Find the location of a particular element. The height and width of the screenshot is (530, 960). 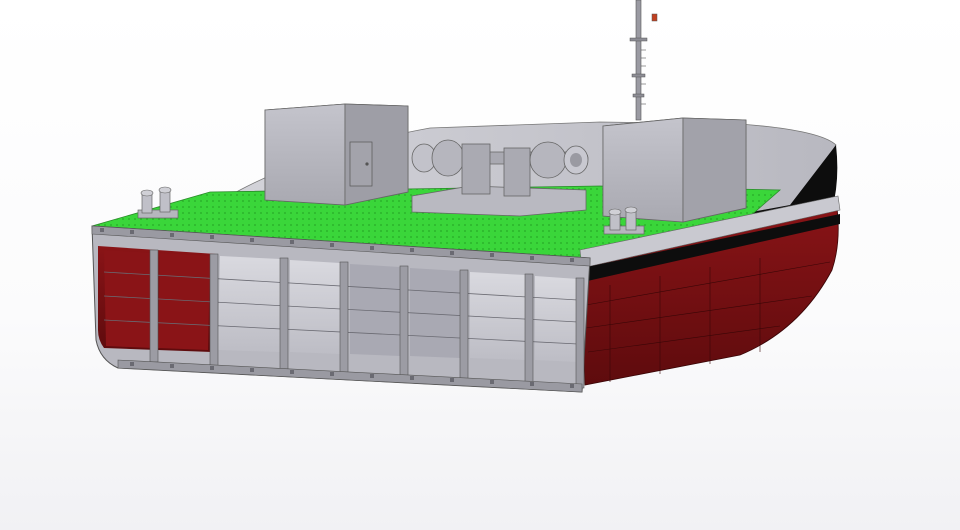

bollard-icon is located at coordinates (158, 202).